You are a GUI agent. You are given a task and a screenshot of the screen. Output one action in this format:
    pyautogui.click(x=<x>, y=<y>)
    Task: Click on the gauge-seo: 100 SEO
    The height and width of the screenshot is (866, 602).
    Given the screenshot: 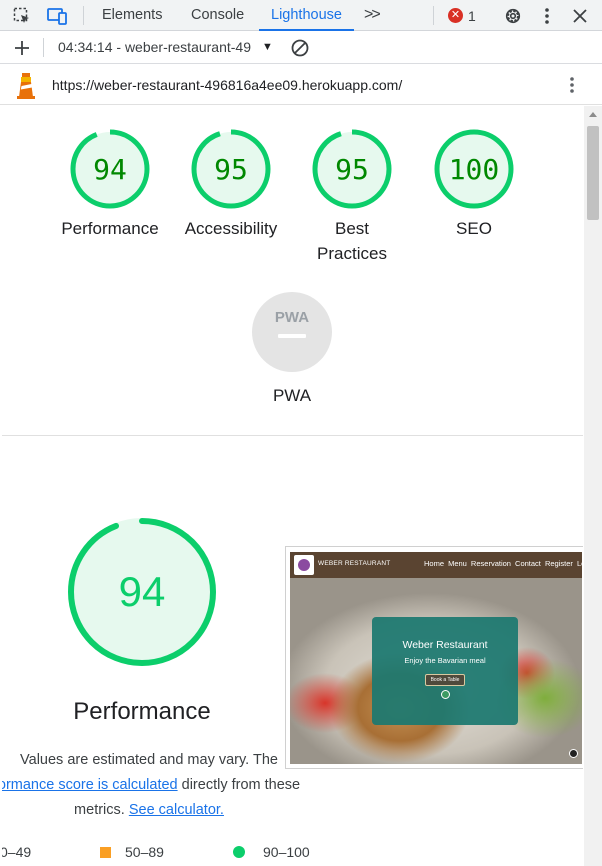 What is the action you would take?
    pyautogui.click(x=474, y=184)
    